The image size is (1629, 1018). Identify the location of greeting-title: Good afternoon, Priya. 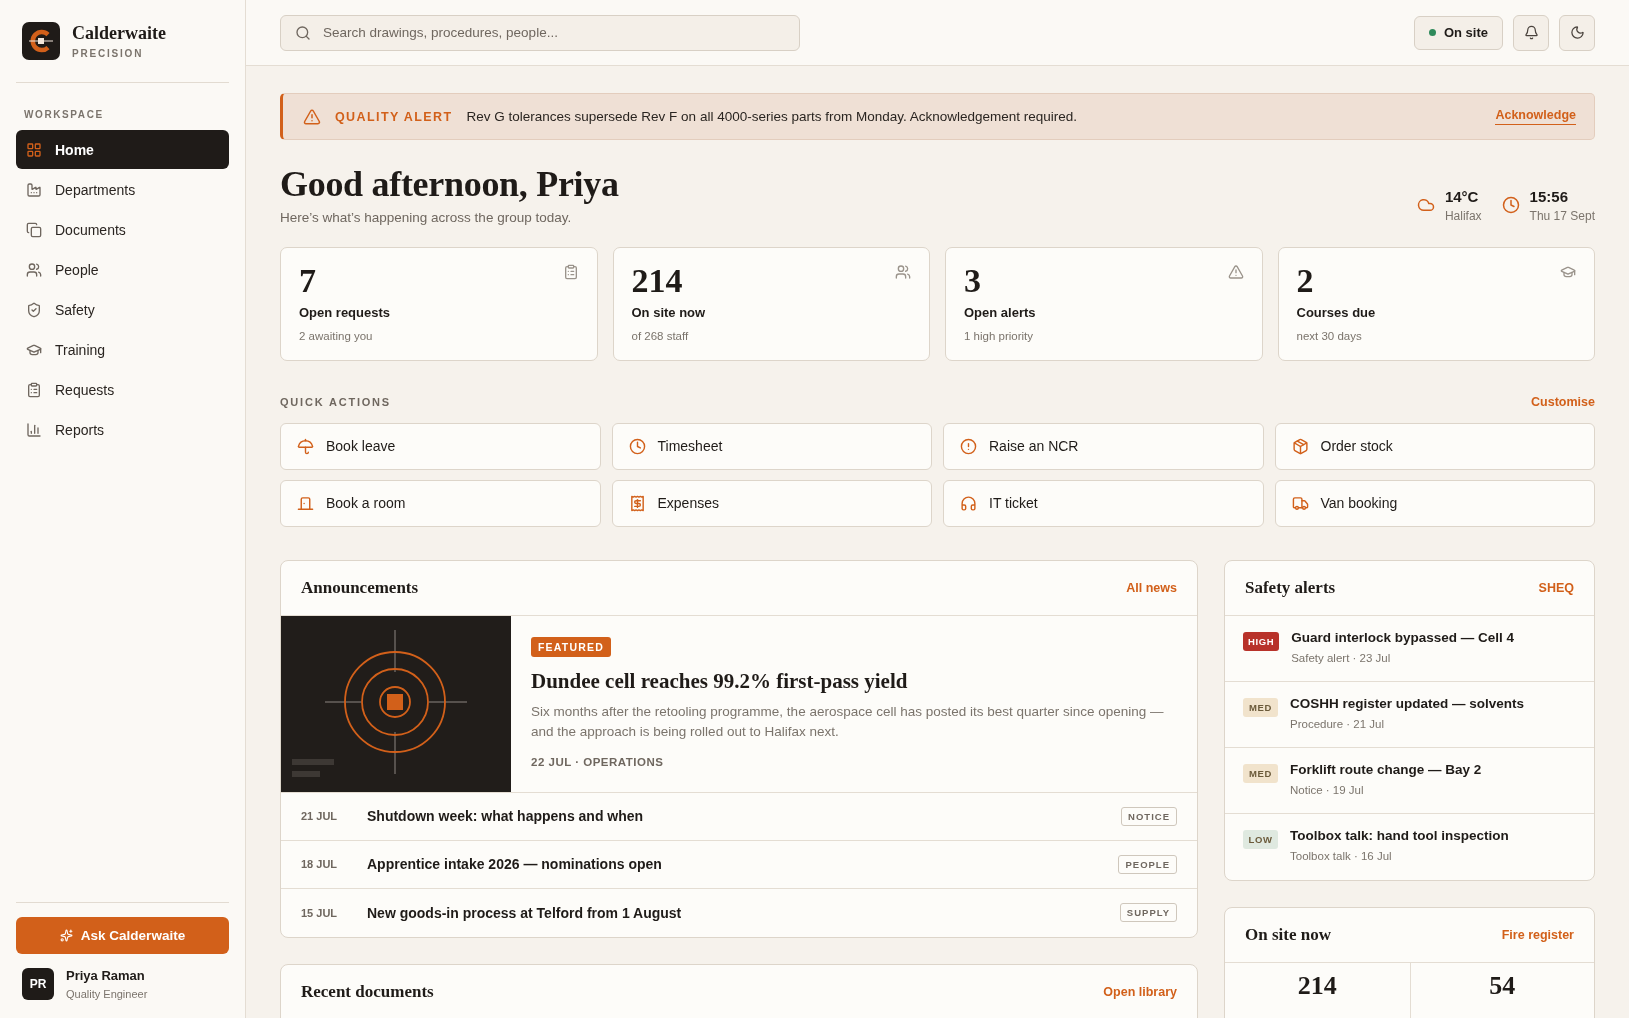
(449, 185).